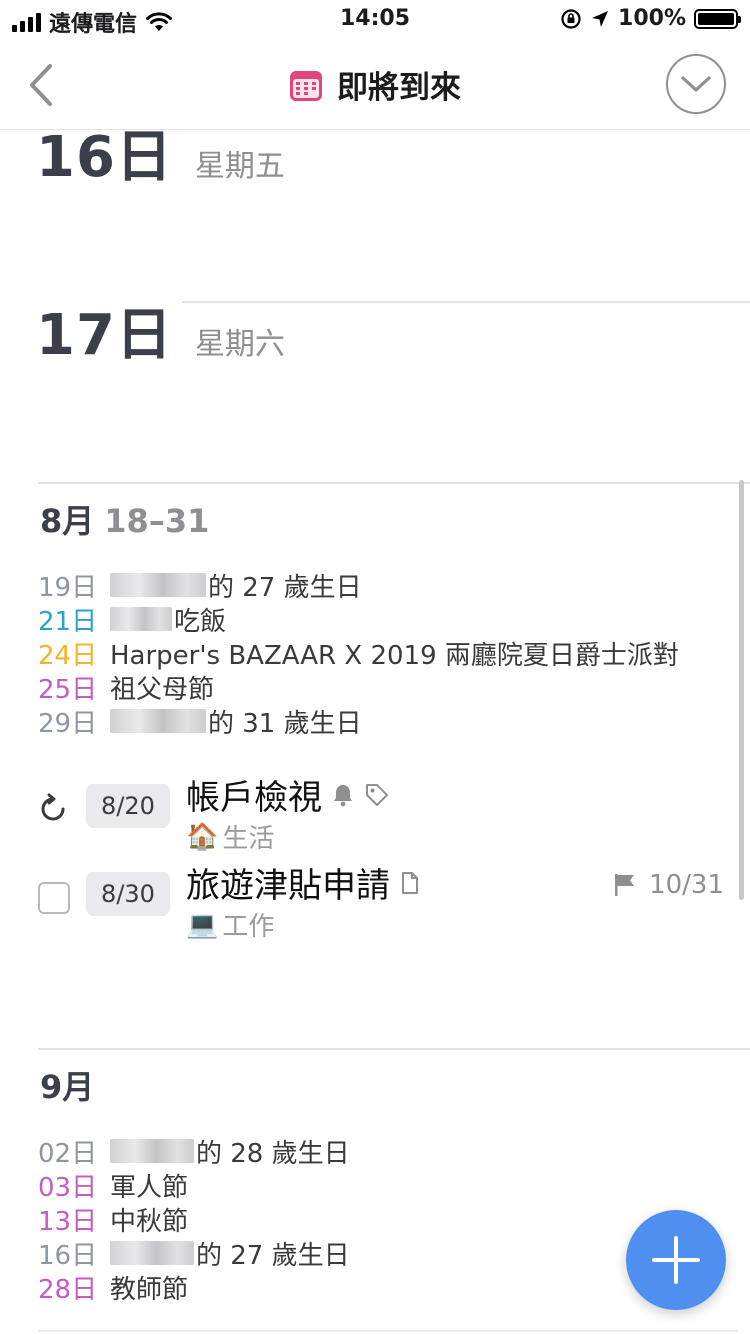  Describe the element at coordinates (248, 927) in the screenshot. I see `task-list-name: 工作` at that location.